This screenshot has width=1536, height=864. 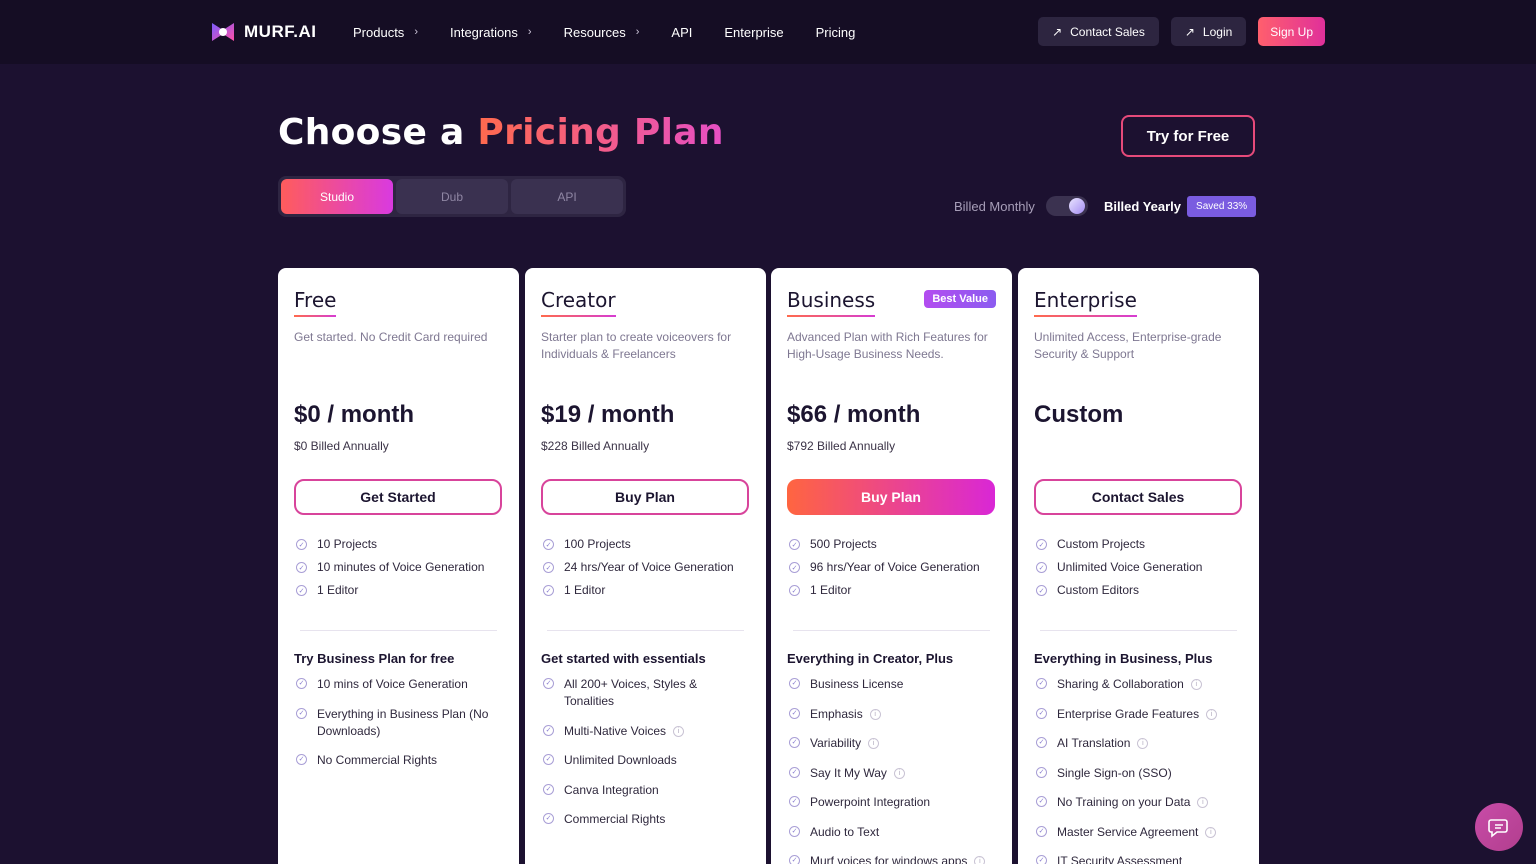 I want to click on section-item: ✓ Powerpoint Integration, so click(x=891, y=802).